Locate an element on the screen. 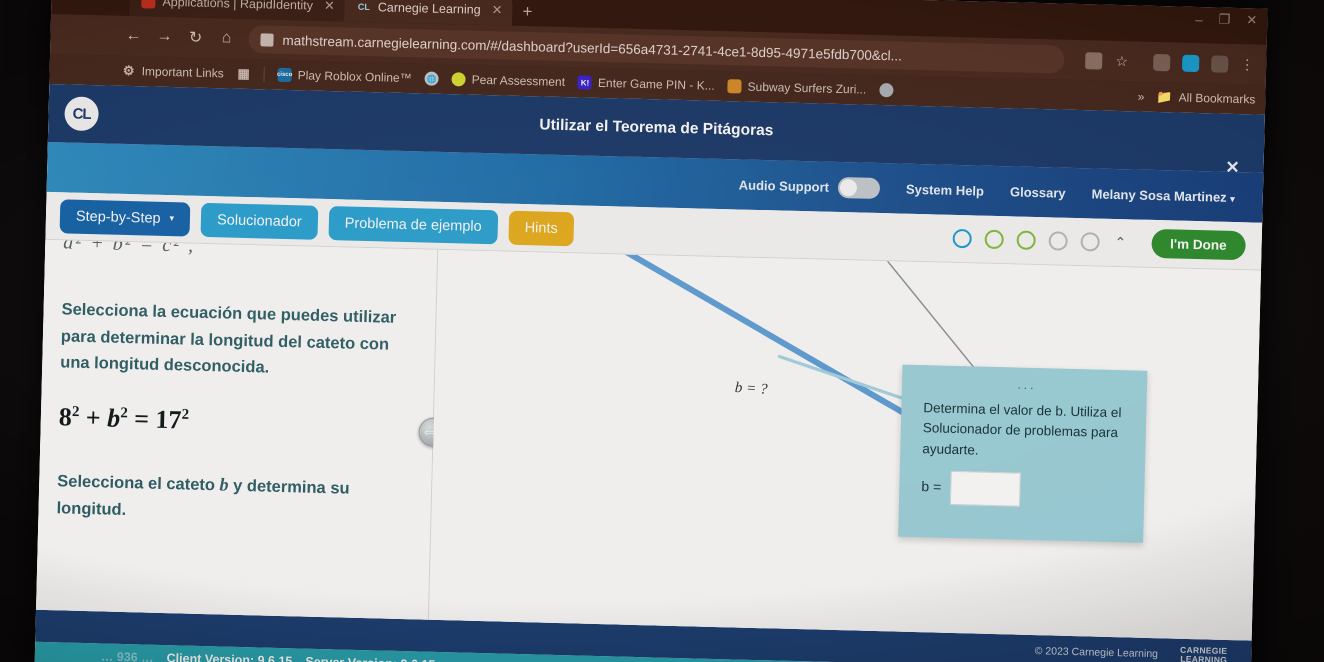 The height and width of the screenshot is (662, 1324). carnegie-logo: CL is located at coordinates (81, 114).